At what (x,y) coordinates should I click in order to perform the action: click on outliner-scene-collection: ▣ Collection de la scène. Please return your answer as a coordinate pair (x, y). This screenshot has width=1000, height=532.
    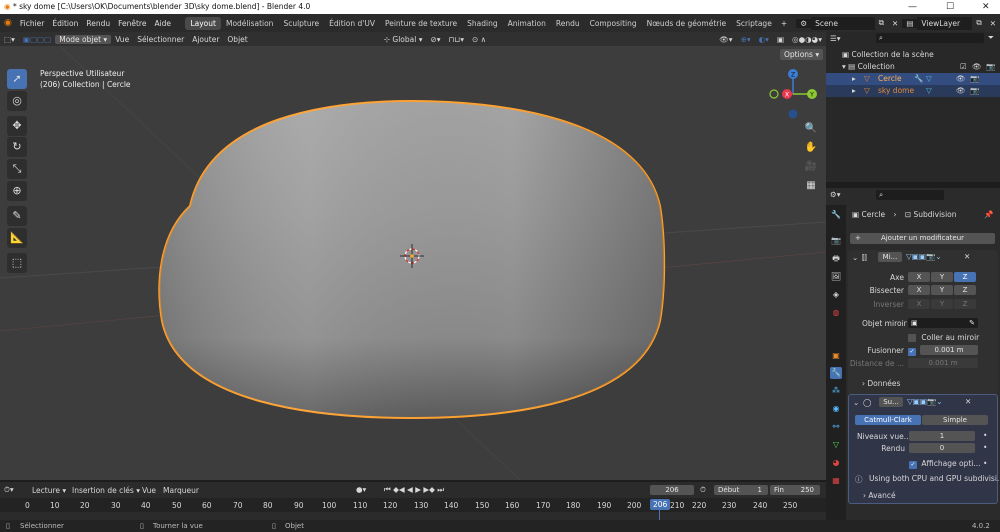
    Looking at the image, I should click on (888, 54).